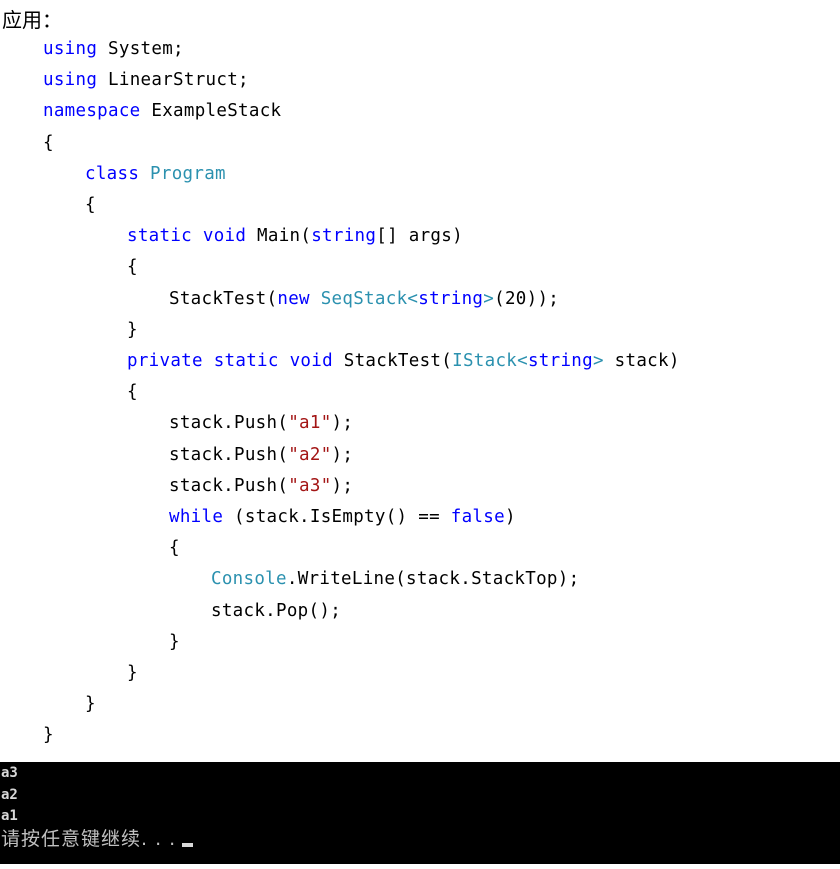 The height and width of the screenshot is (869, 840). I want to click on console-window: a3 a2 a1 请按任意键继续. . ., so click(420, 813).